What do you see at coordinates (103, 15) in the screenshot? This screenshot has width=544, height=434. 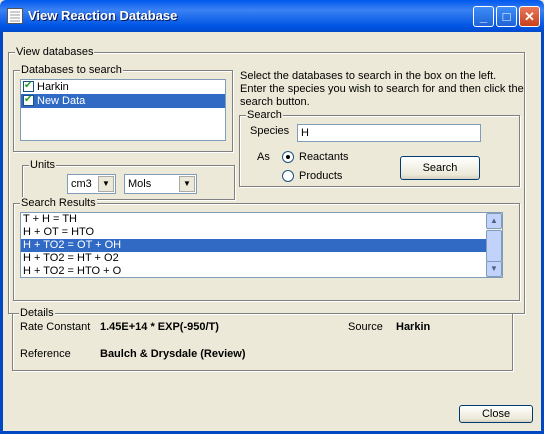 I see `window-title: View Reaction Database` at bounding box center [103, 15].